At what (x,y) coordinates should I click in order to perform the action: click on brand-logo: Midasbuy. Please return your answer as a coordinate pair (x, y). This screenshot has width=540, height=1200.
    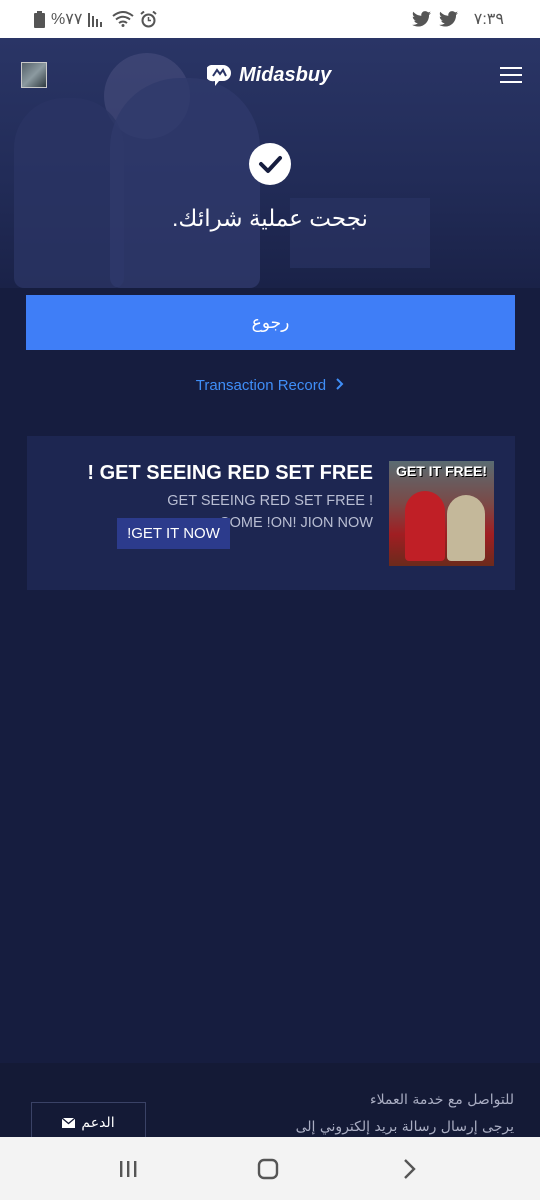
    Looking at the image, I should click on (269, 75).